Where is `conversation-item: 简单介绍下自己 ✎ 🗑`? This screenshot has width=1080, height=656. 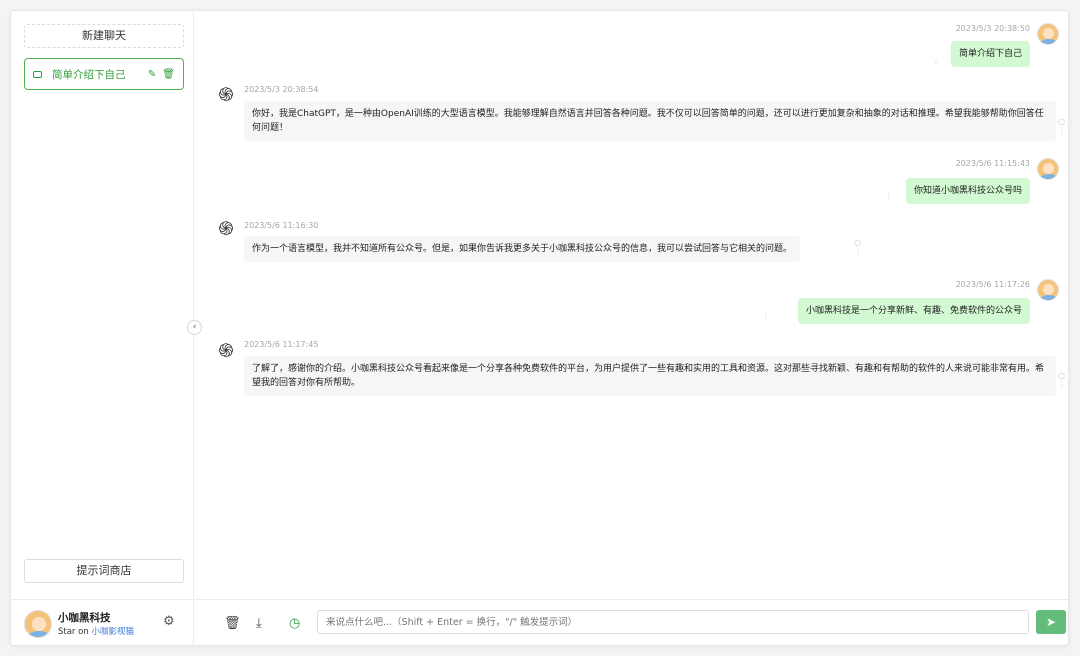 conversation-item: 简单介绍下自己 ✎ 🗑 is located at coordinates (104, 74).